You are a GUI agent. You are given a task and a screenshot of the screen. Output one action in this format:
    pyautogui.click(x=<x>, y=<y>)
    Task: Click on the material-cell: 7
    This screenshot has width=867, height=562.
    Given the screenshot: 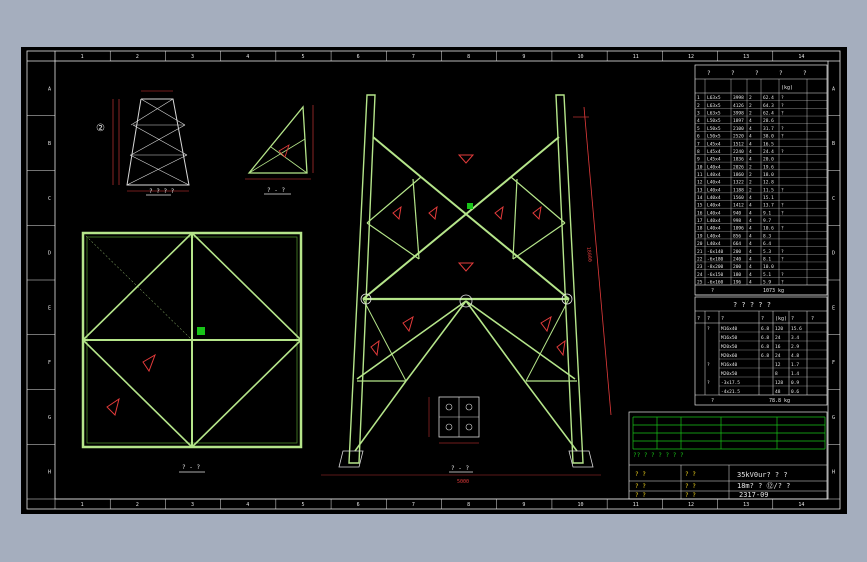 What is the action you would take?
    pyautogui.click(x=698, y=144)
    